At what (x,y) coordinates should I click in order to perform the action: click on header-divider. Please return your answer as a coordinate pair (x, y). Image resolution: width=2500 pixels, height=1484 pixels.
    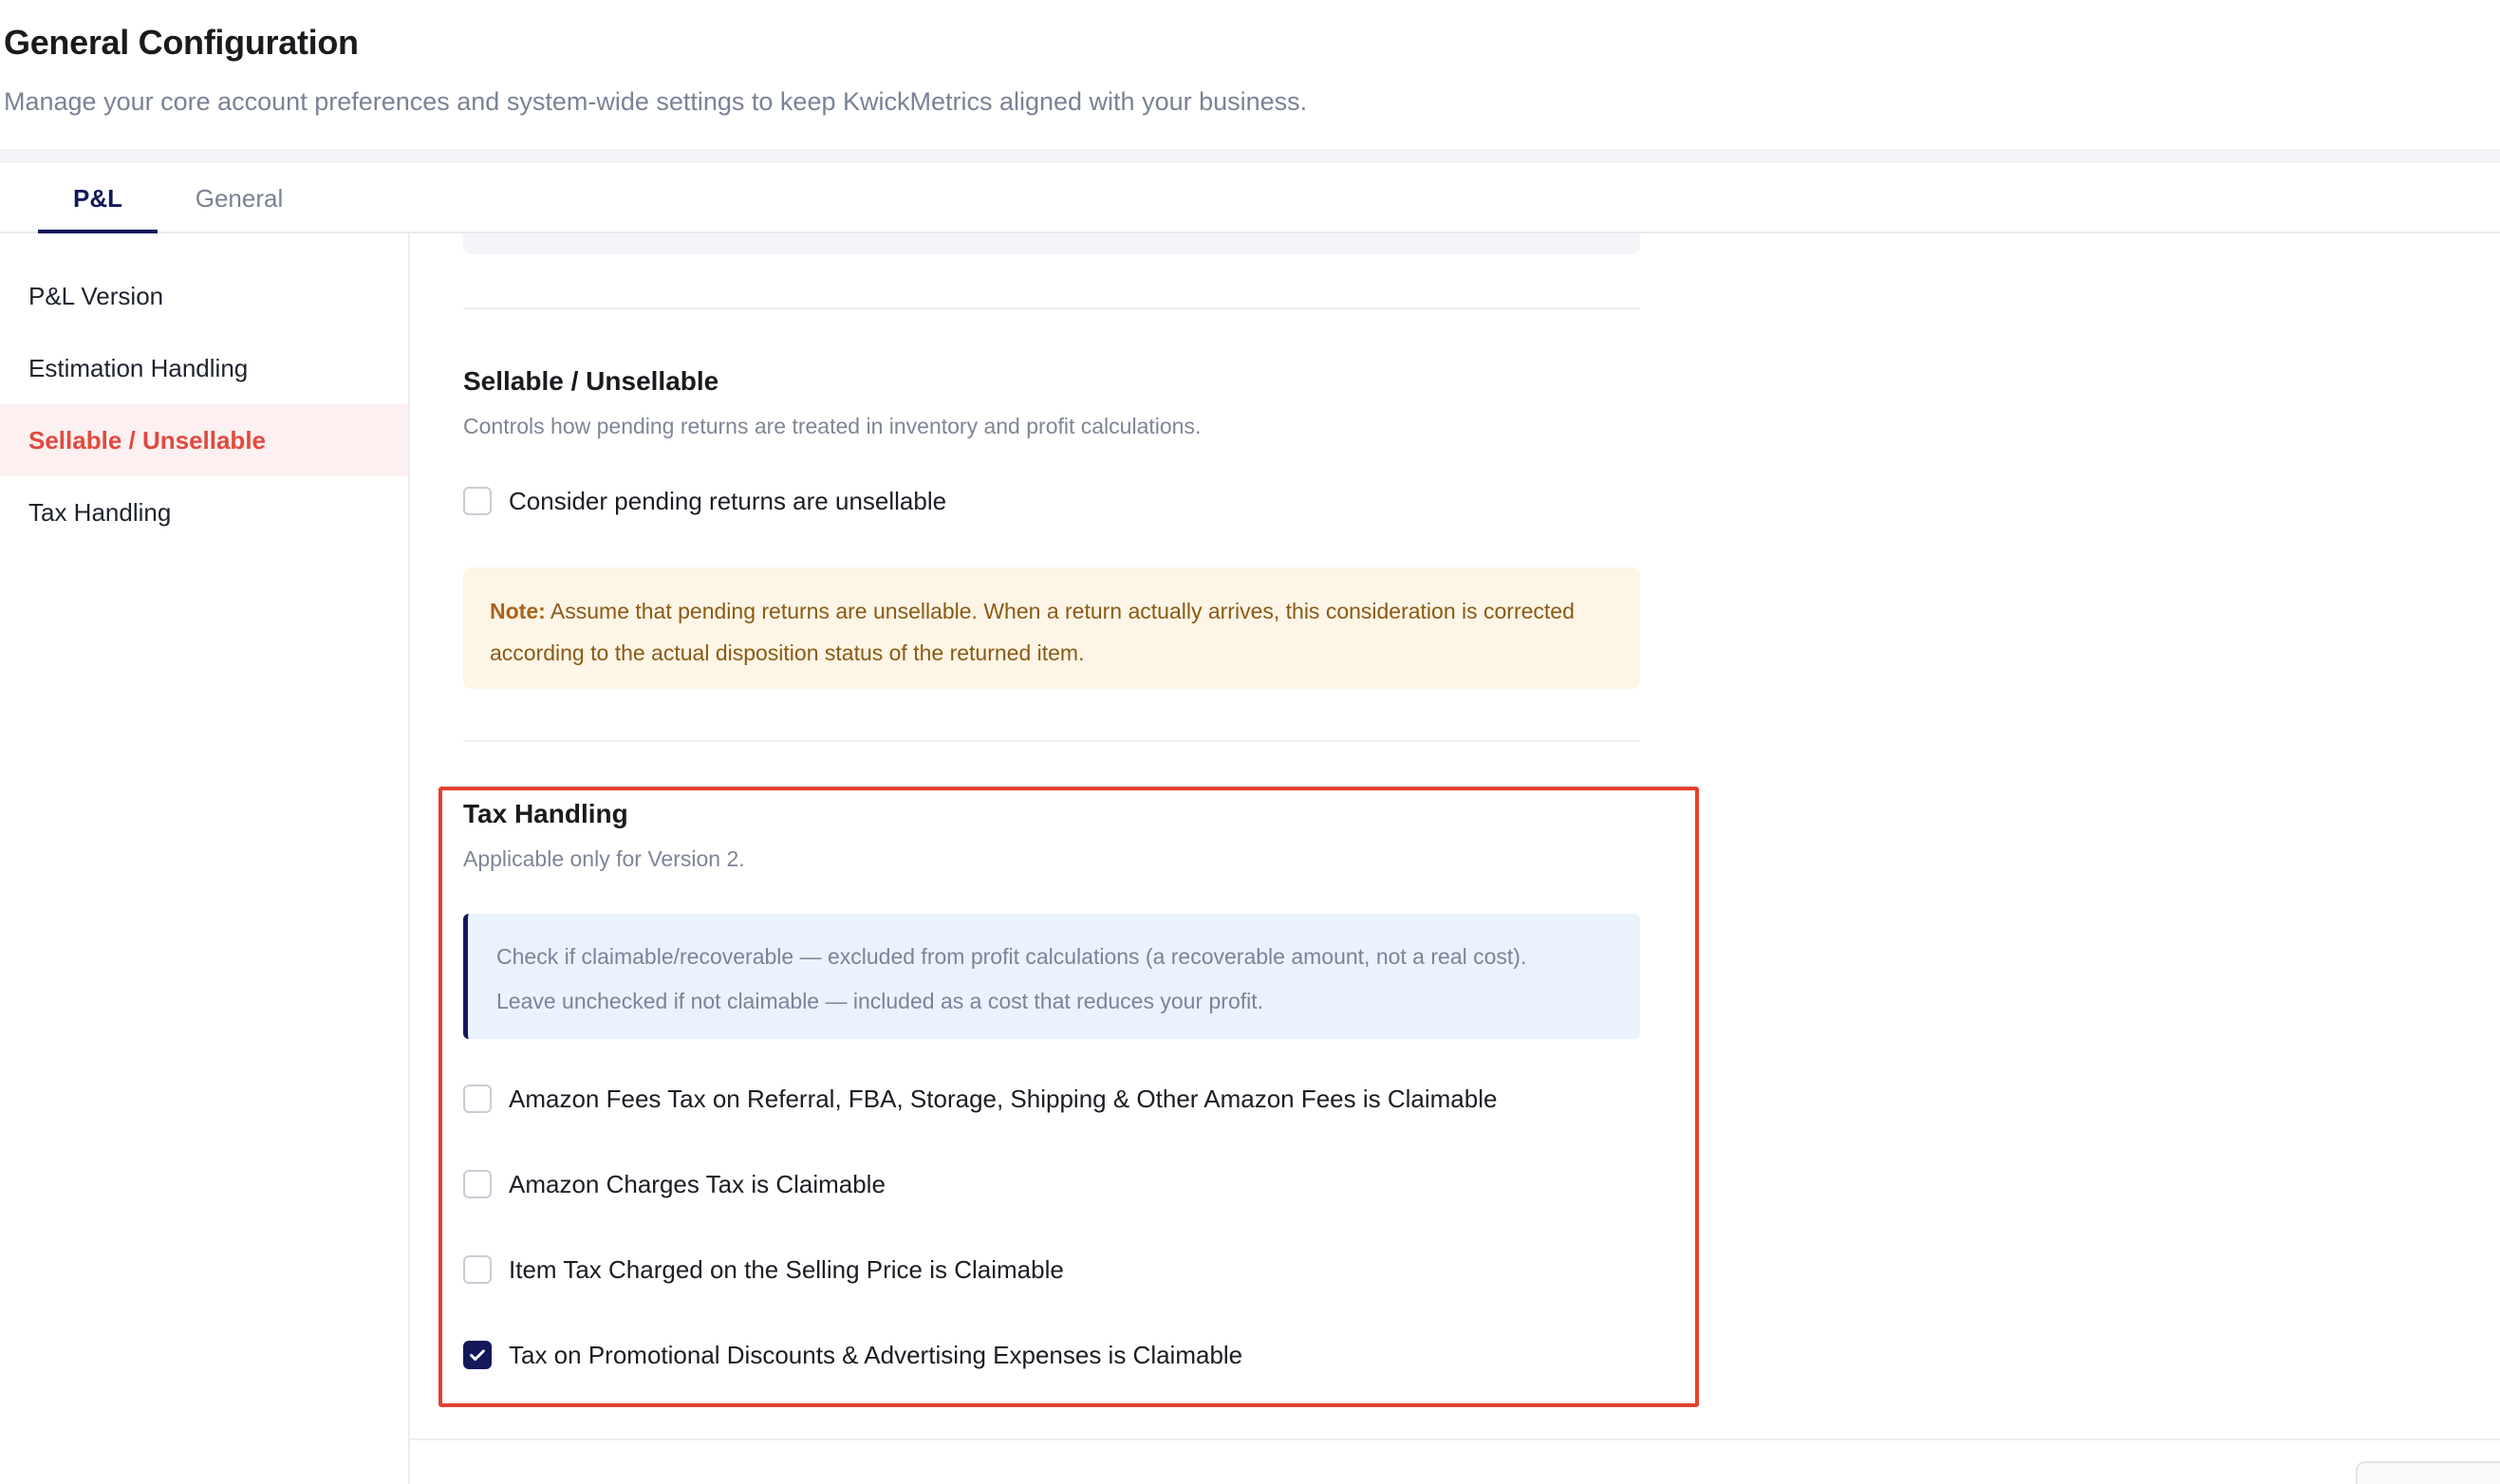
    Looking at the image, I should click on (1250, 157).